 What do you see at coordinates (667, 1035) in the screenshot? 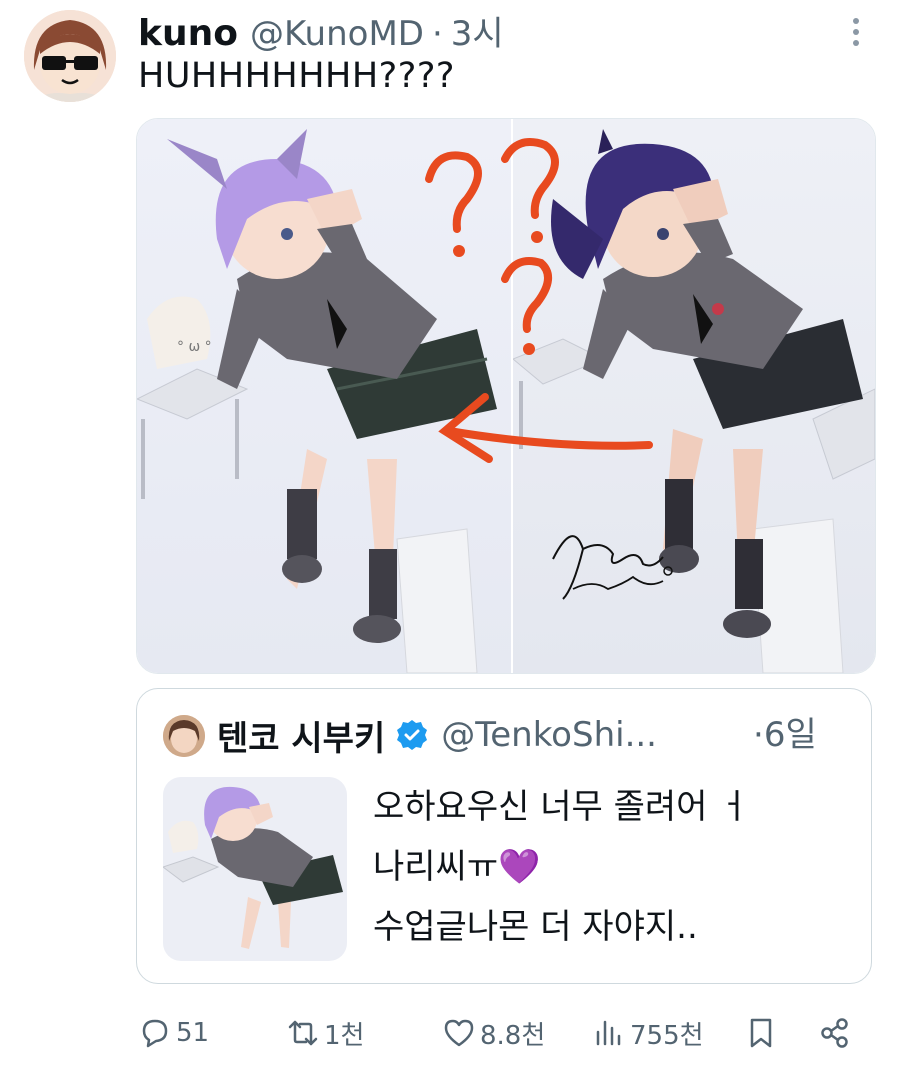
I see `views-count: 755천` at bounding box center [667, 1035].